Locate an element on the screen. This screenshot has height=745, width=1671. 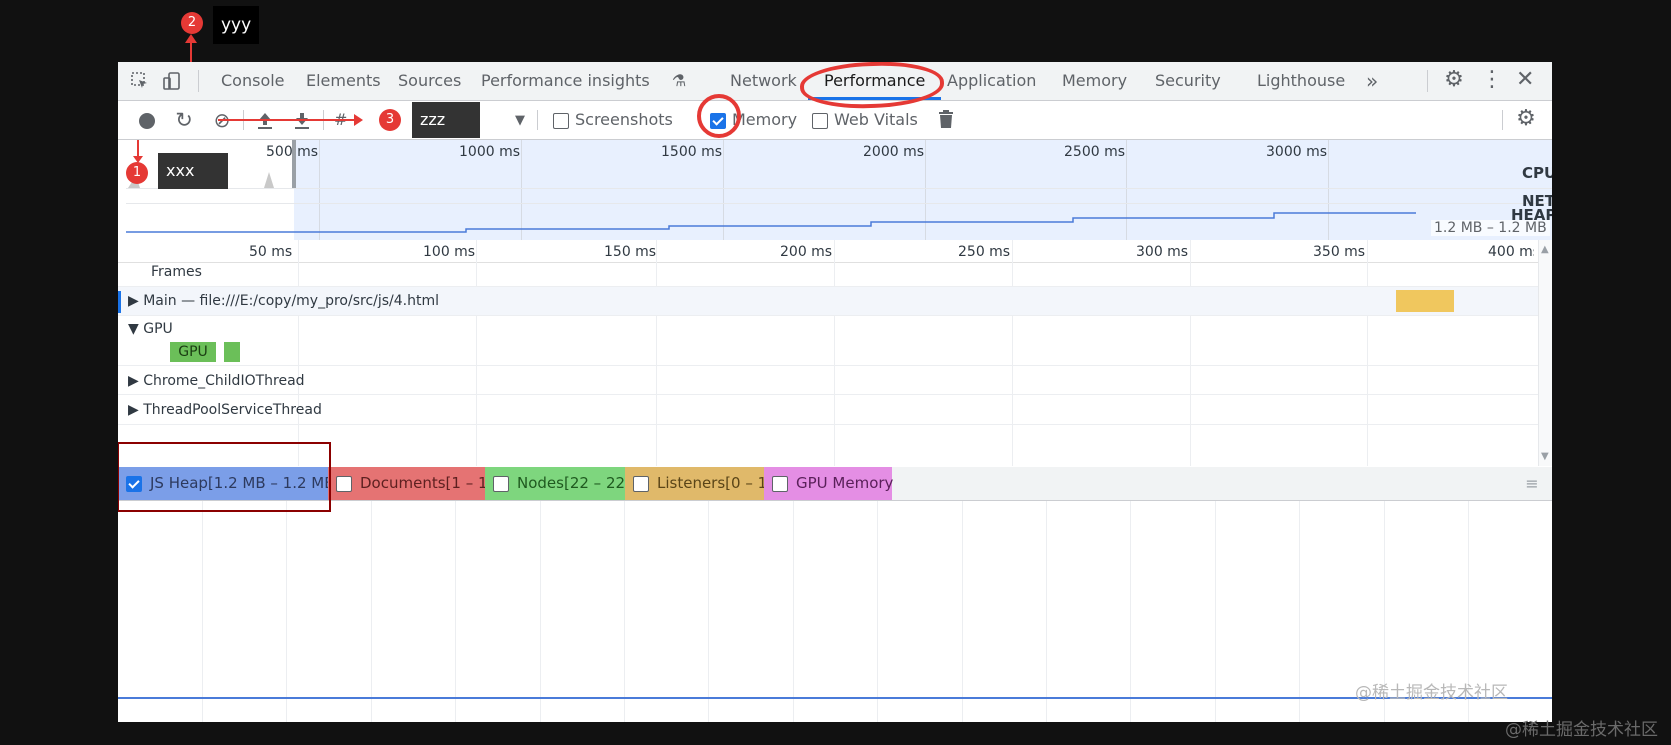
resize-handle-icon: ≡ is located at coordinates (1532, 484).